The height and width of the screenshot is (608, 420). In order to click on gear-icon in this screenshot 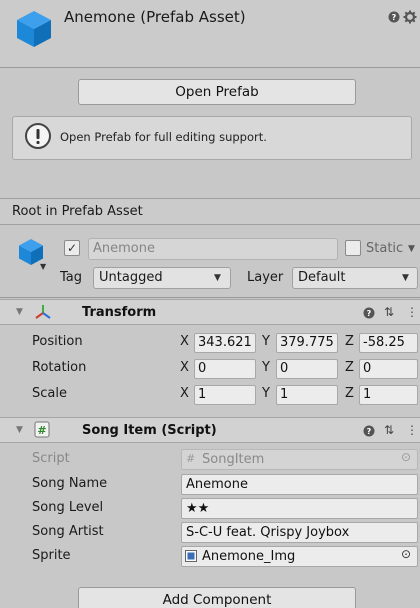, I will do `click(410, 17)`.